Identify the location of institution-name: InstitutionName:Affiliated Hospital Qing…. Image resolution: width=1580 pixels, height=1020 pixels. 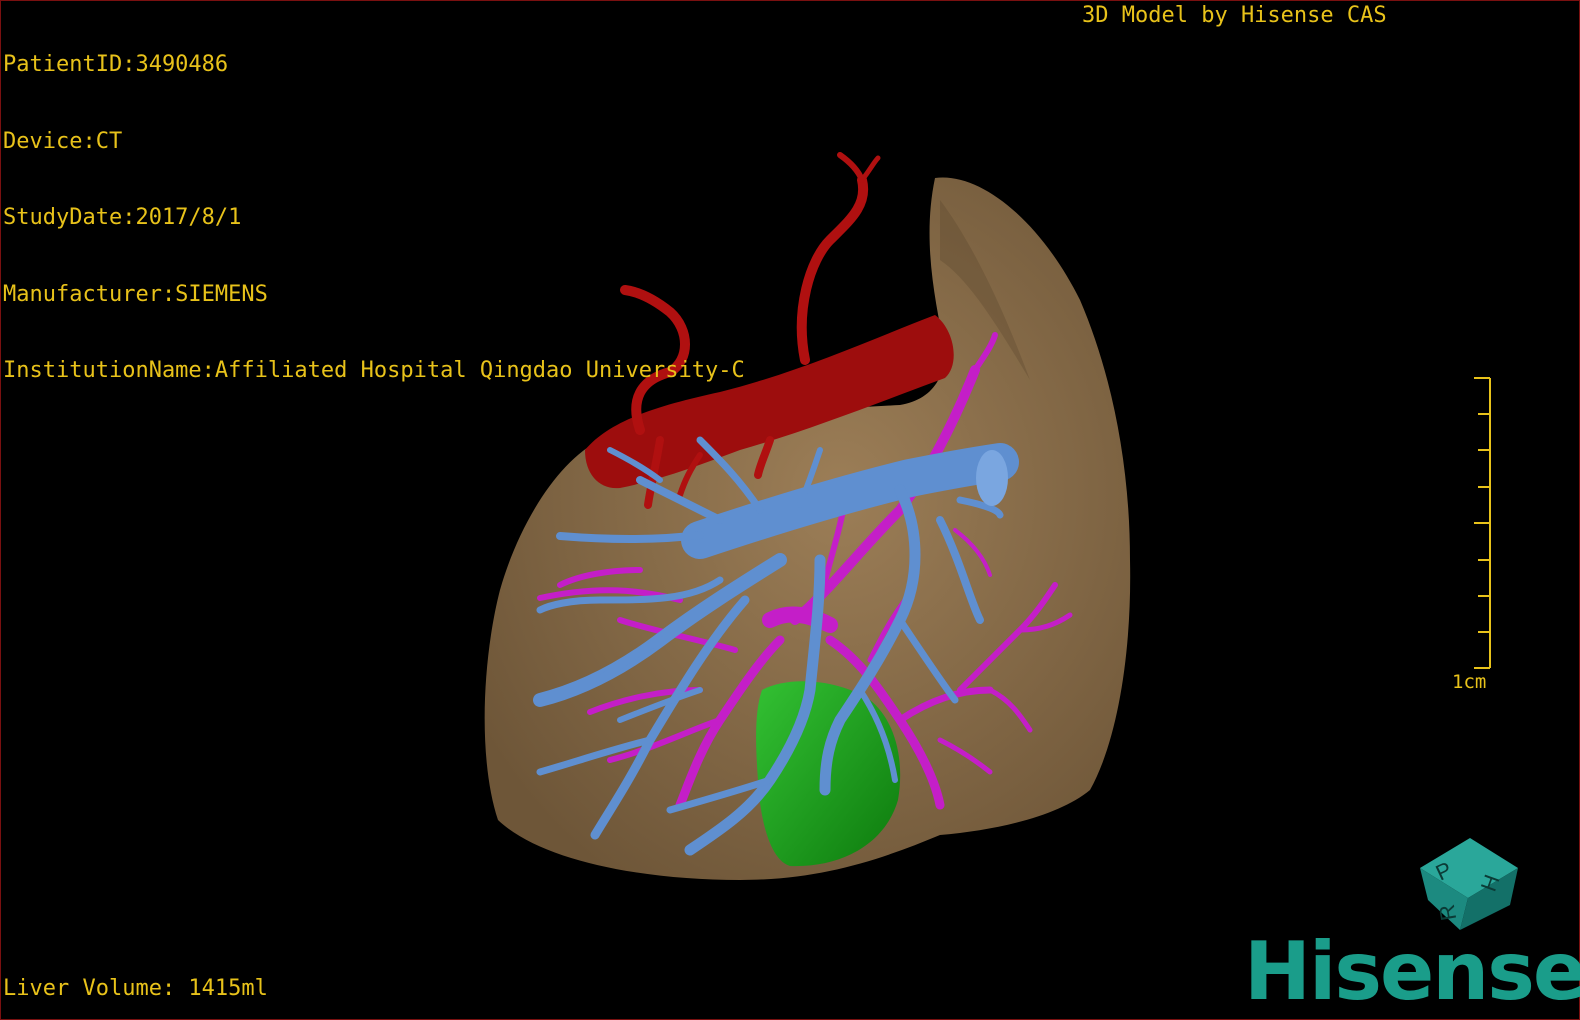
(374, 370).